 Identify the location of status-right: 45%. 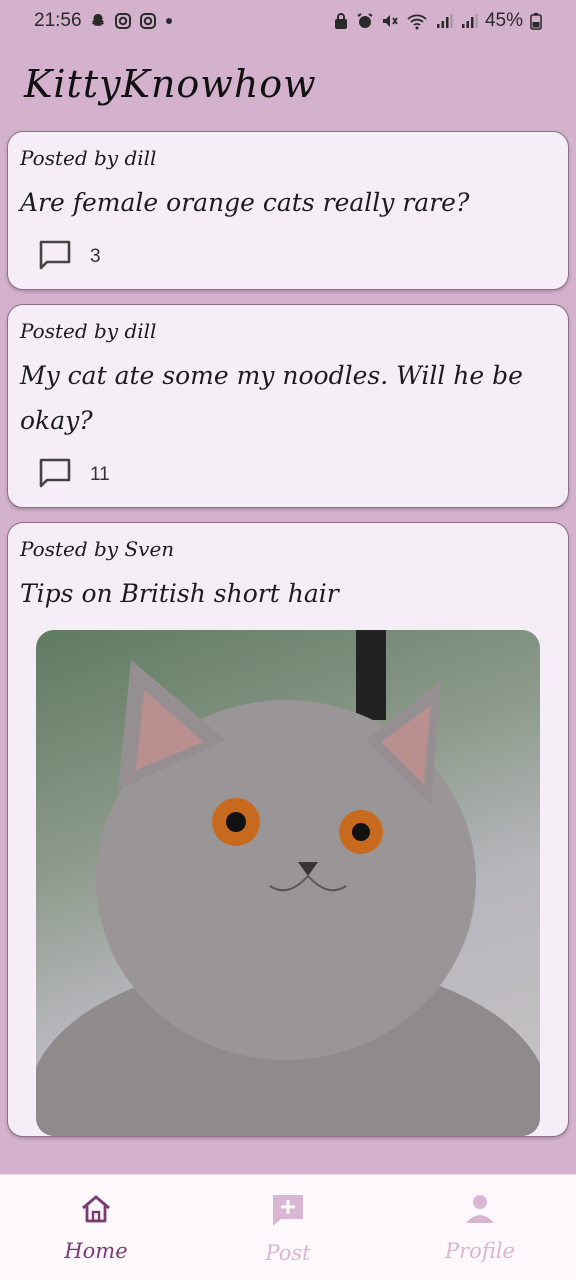
(437, 21).